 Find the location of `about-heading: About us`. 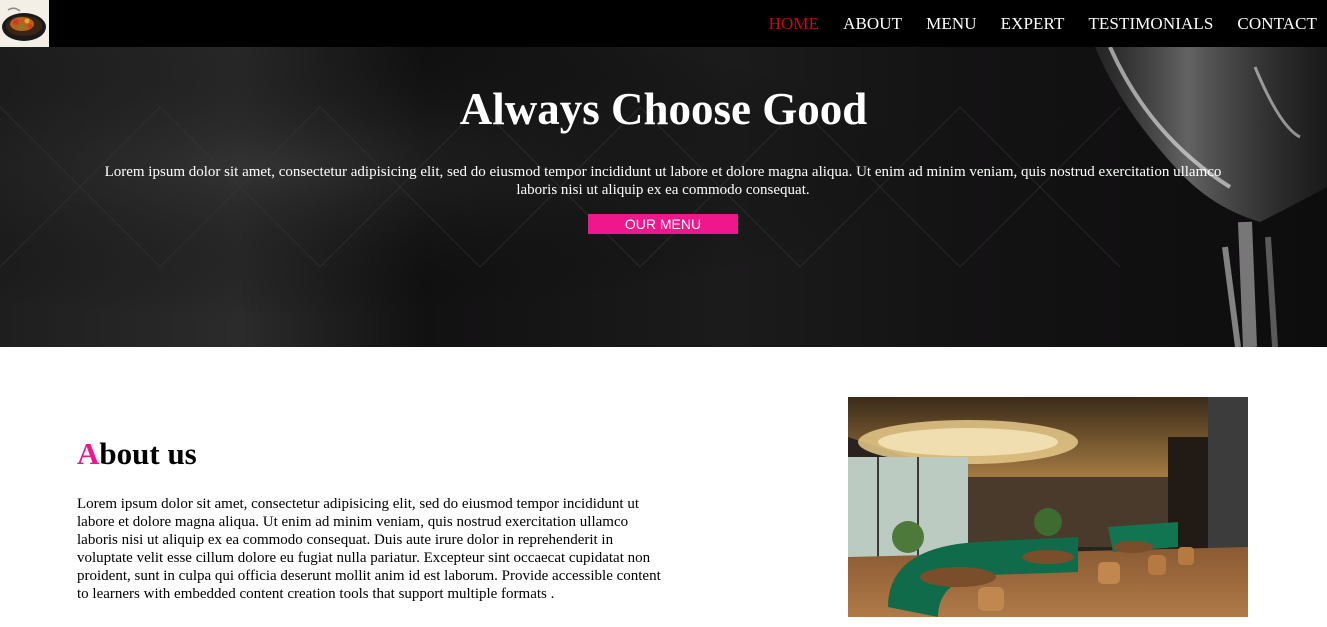

about-heading: About us is located at coordinates (137, 454).